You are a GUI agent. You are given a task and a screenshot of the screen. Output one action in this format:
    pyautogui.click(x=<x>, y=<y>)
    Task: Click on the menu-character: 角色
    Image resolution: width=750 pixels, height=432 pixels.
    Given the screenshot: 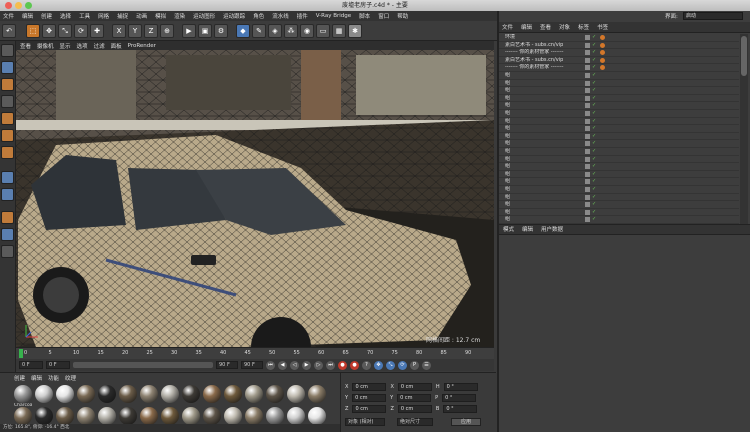 What is the action you would take?
    pyautogui.click(x=258, y=16)
    